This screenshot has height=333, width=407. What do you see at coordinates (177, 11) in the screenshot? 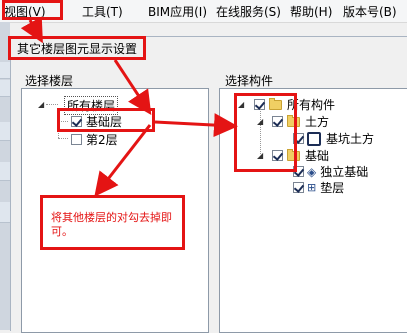
I see `menu-bim: BIM应用(I)` at bounding box center [177, 11].